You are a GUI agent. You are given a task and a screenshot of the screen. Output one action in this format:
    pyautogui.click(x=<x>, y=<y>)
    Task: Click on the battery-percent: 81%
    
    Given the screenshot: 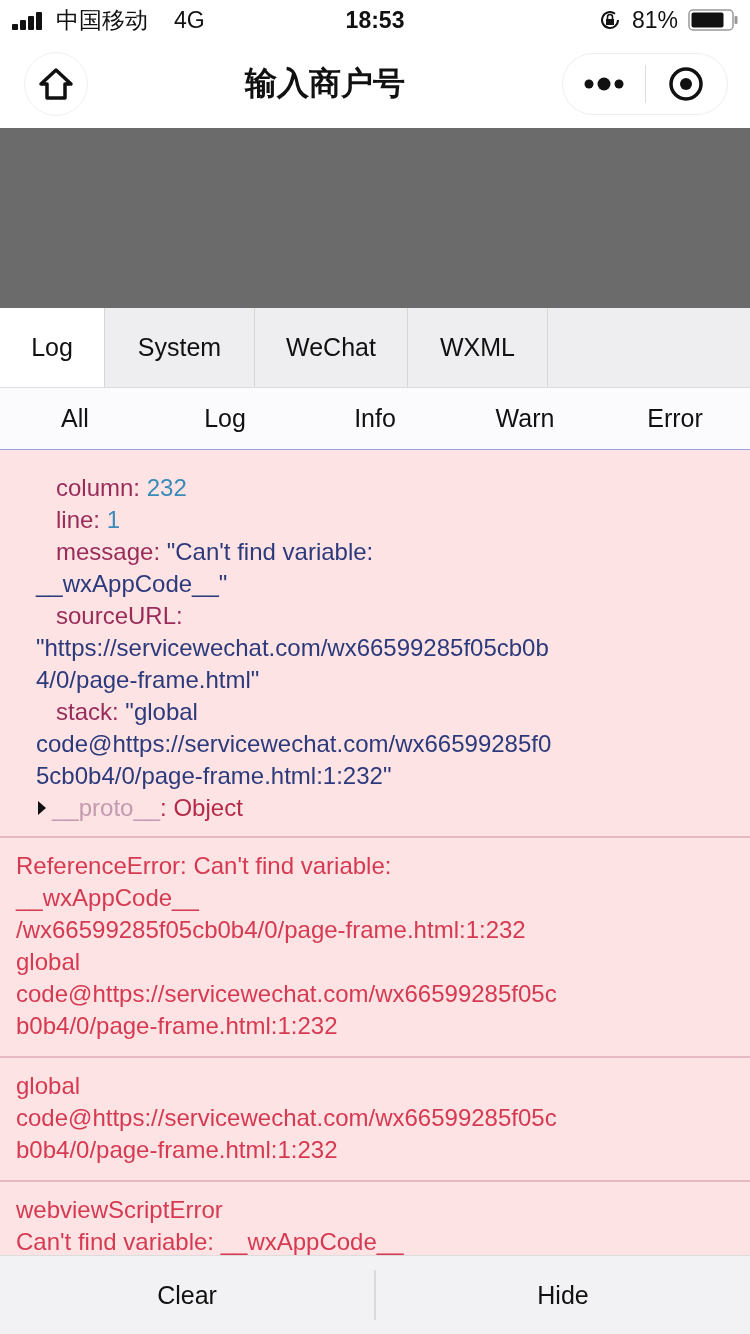 What is the action you would take?
    pyautogui.click(x=654, y=20)
    